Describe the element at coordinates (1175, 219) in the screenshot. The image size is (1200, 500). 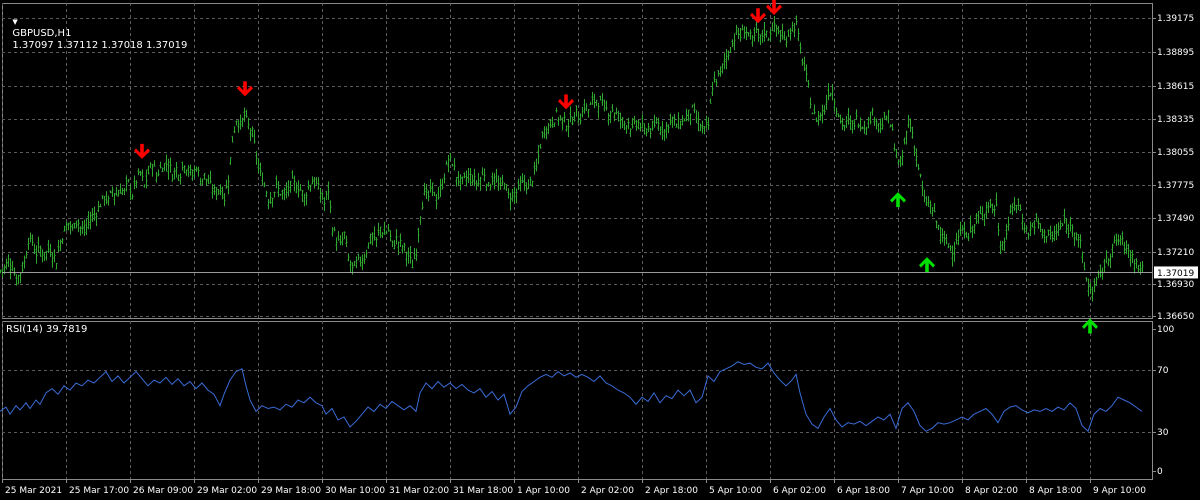
I see `price-tick-label: 1.37490` at that location.